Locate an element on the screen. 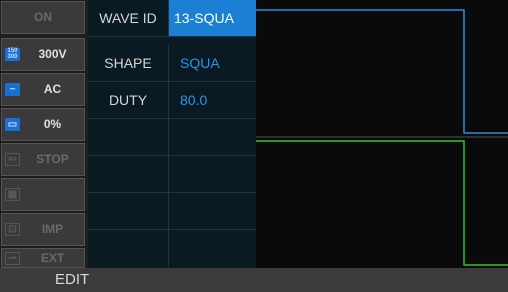 This screenshot has width=508, height=292. impedance-icon: ⊡ is located at coordinates (12, 229).